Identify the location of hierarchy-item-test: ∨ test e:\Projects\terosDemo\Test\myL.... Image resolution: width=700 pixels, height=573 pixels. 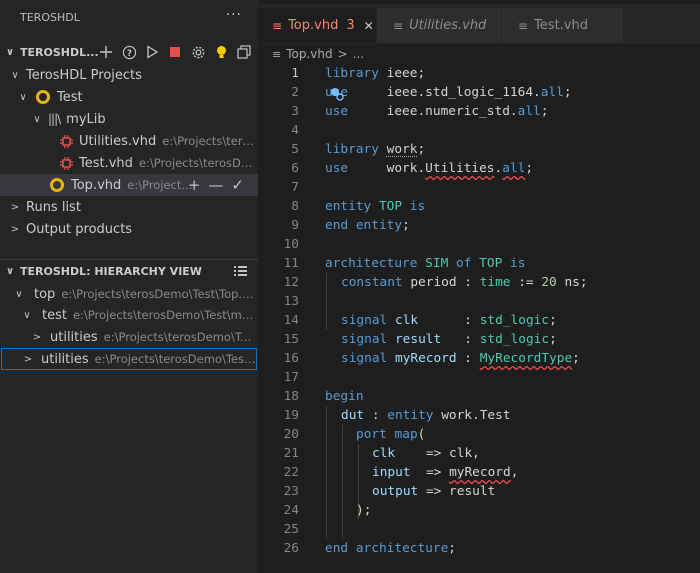
(129, 315).